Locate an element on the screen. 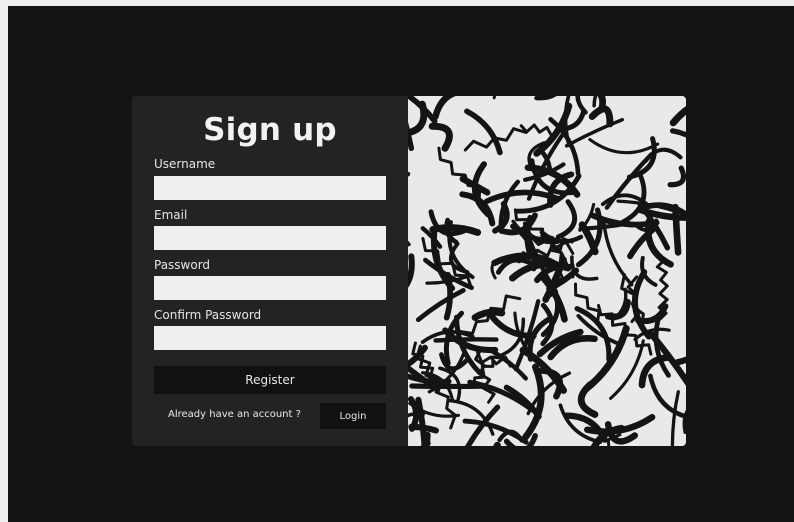  email-label: Email is located at coordinates (171, 215).